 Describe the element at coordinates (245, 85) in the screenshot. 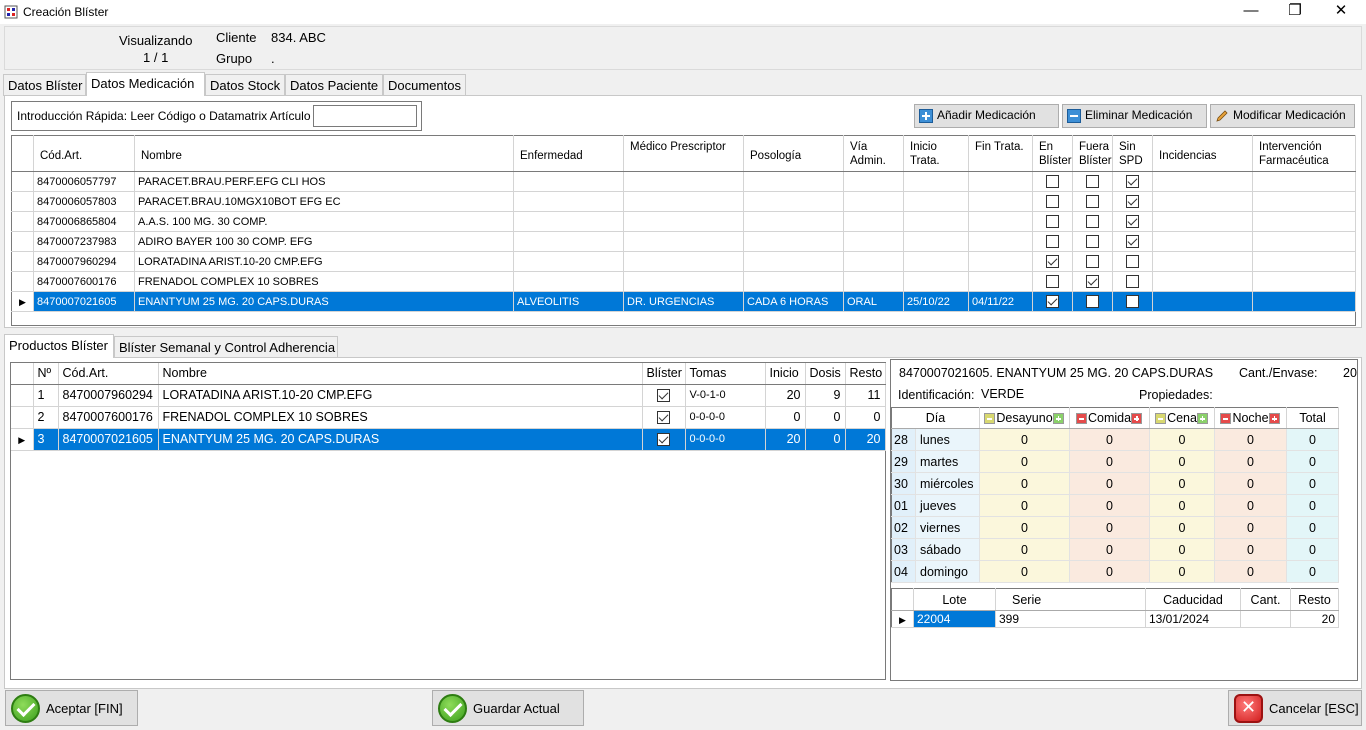

I see `tab-datos-stock: Datos Stock` at that location.